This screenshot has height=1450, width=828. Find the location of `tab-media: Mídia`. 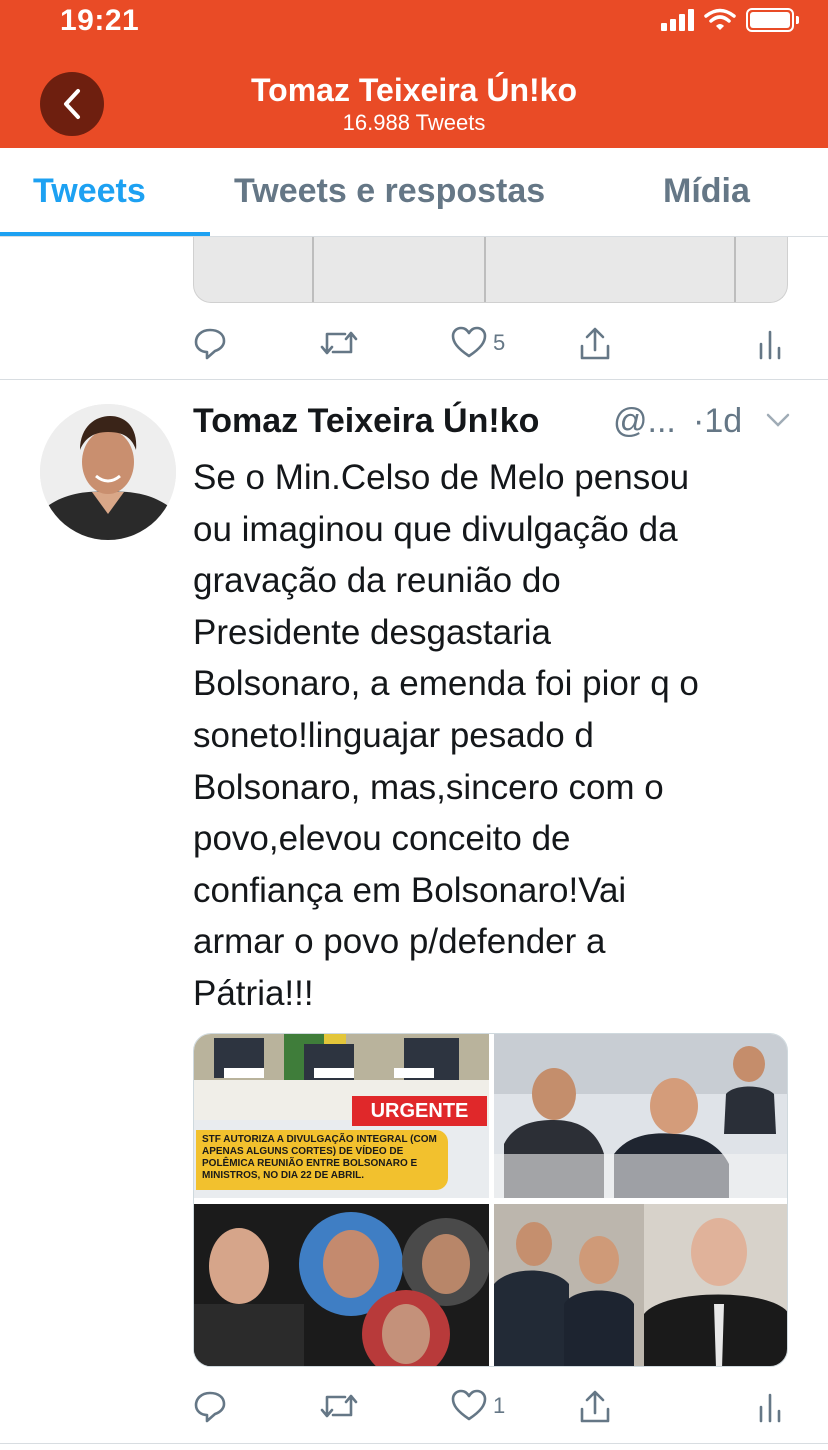

tab-media: Mídia is located at coordinates (706, 191).